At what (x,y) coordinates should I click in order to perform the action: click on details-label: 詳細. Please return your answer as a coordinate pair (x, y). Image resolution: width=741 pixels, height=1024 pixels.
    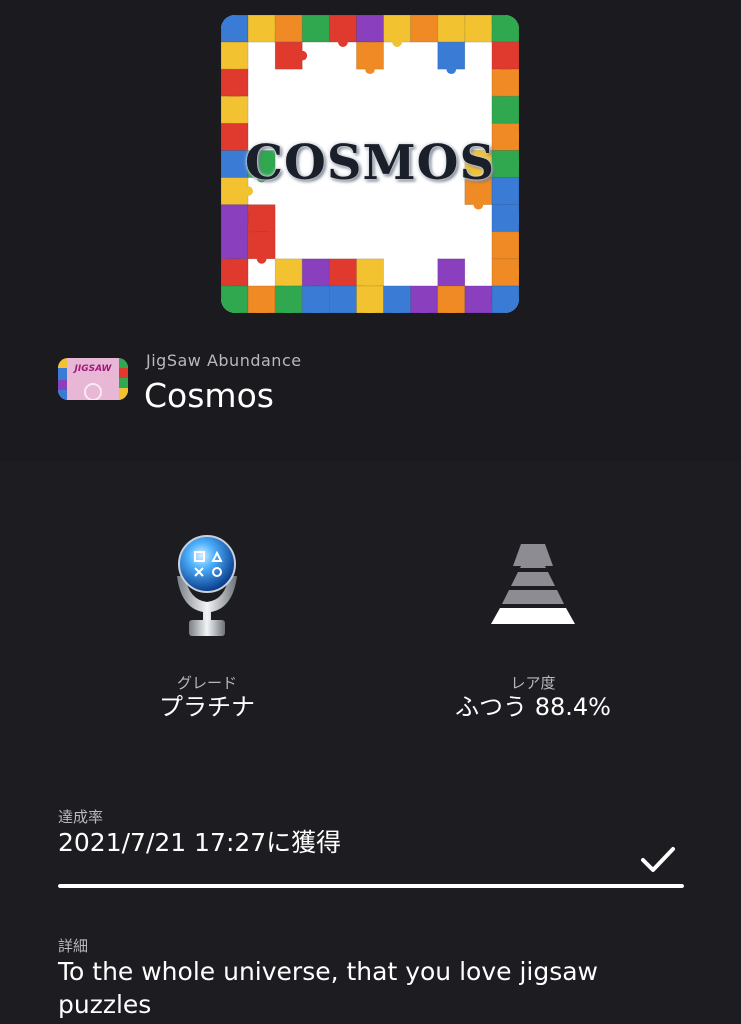
    Looking at the image, I should click on (73, 946).